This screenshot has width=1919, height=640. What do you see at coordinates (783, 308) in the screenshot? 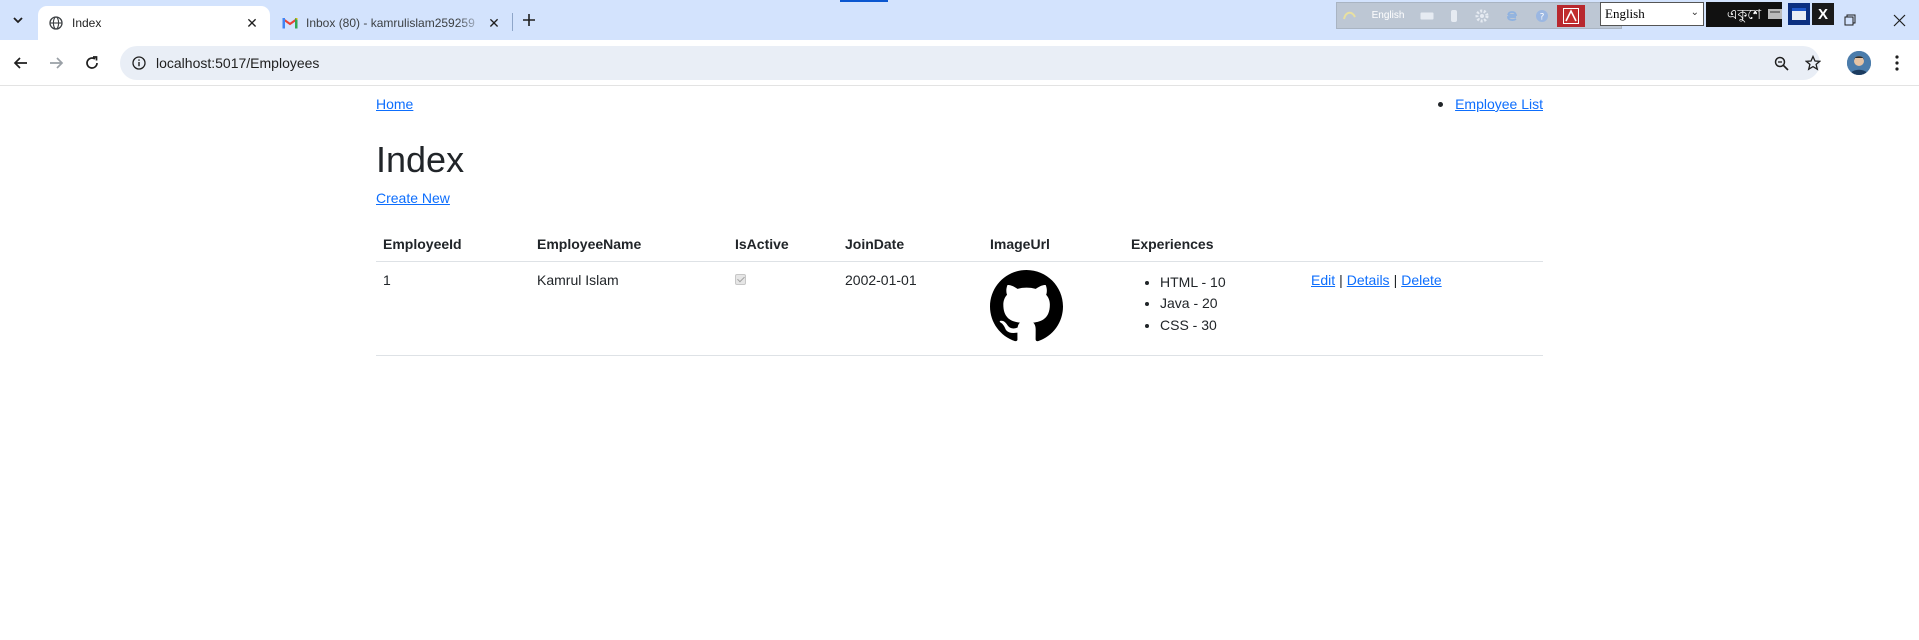
I see `cell-is-active` at bounding box center [783, 308].